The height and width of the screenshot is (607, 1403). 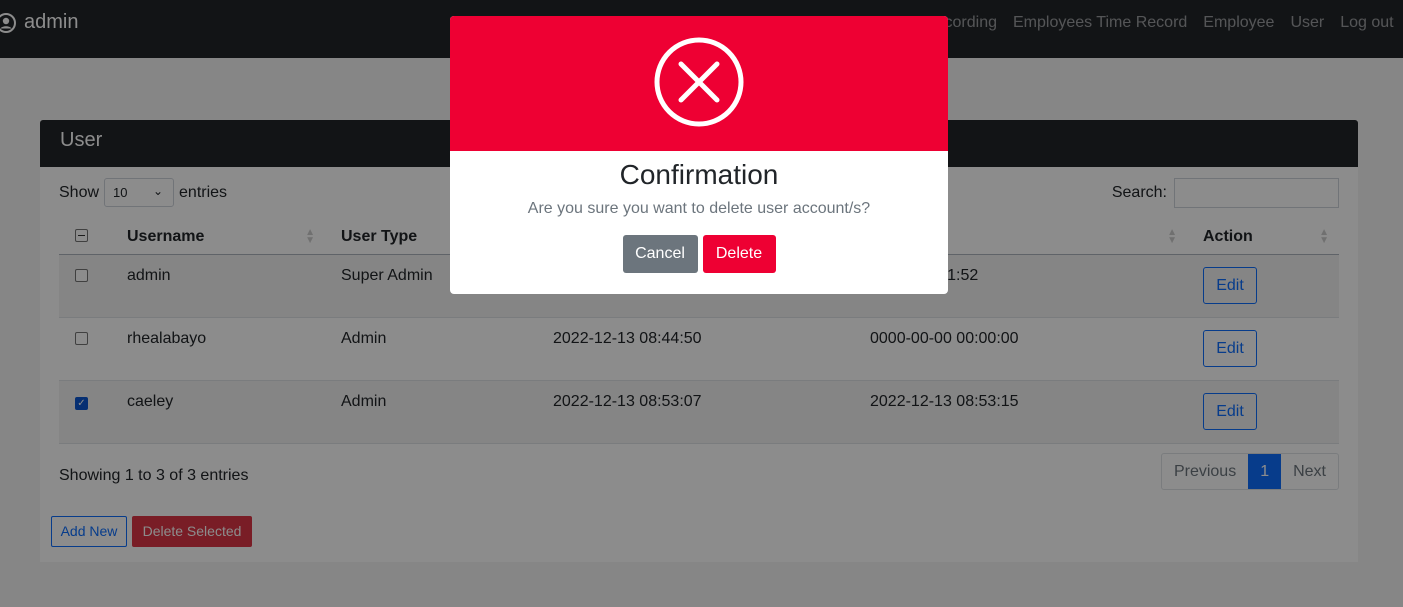 What do you see at coordinates (699, 174) in the screenshot?
I see `modal-title: Confirmation` at bounding box center [699, 174].